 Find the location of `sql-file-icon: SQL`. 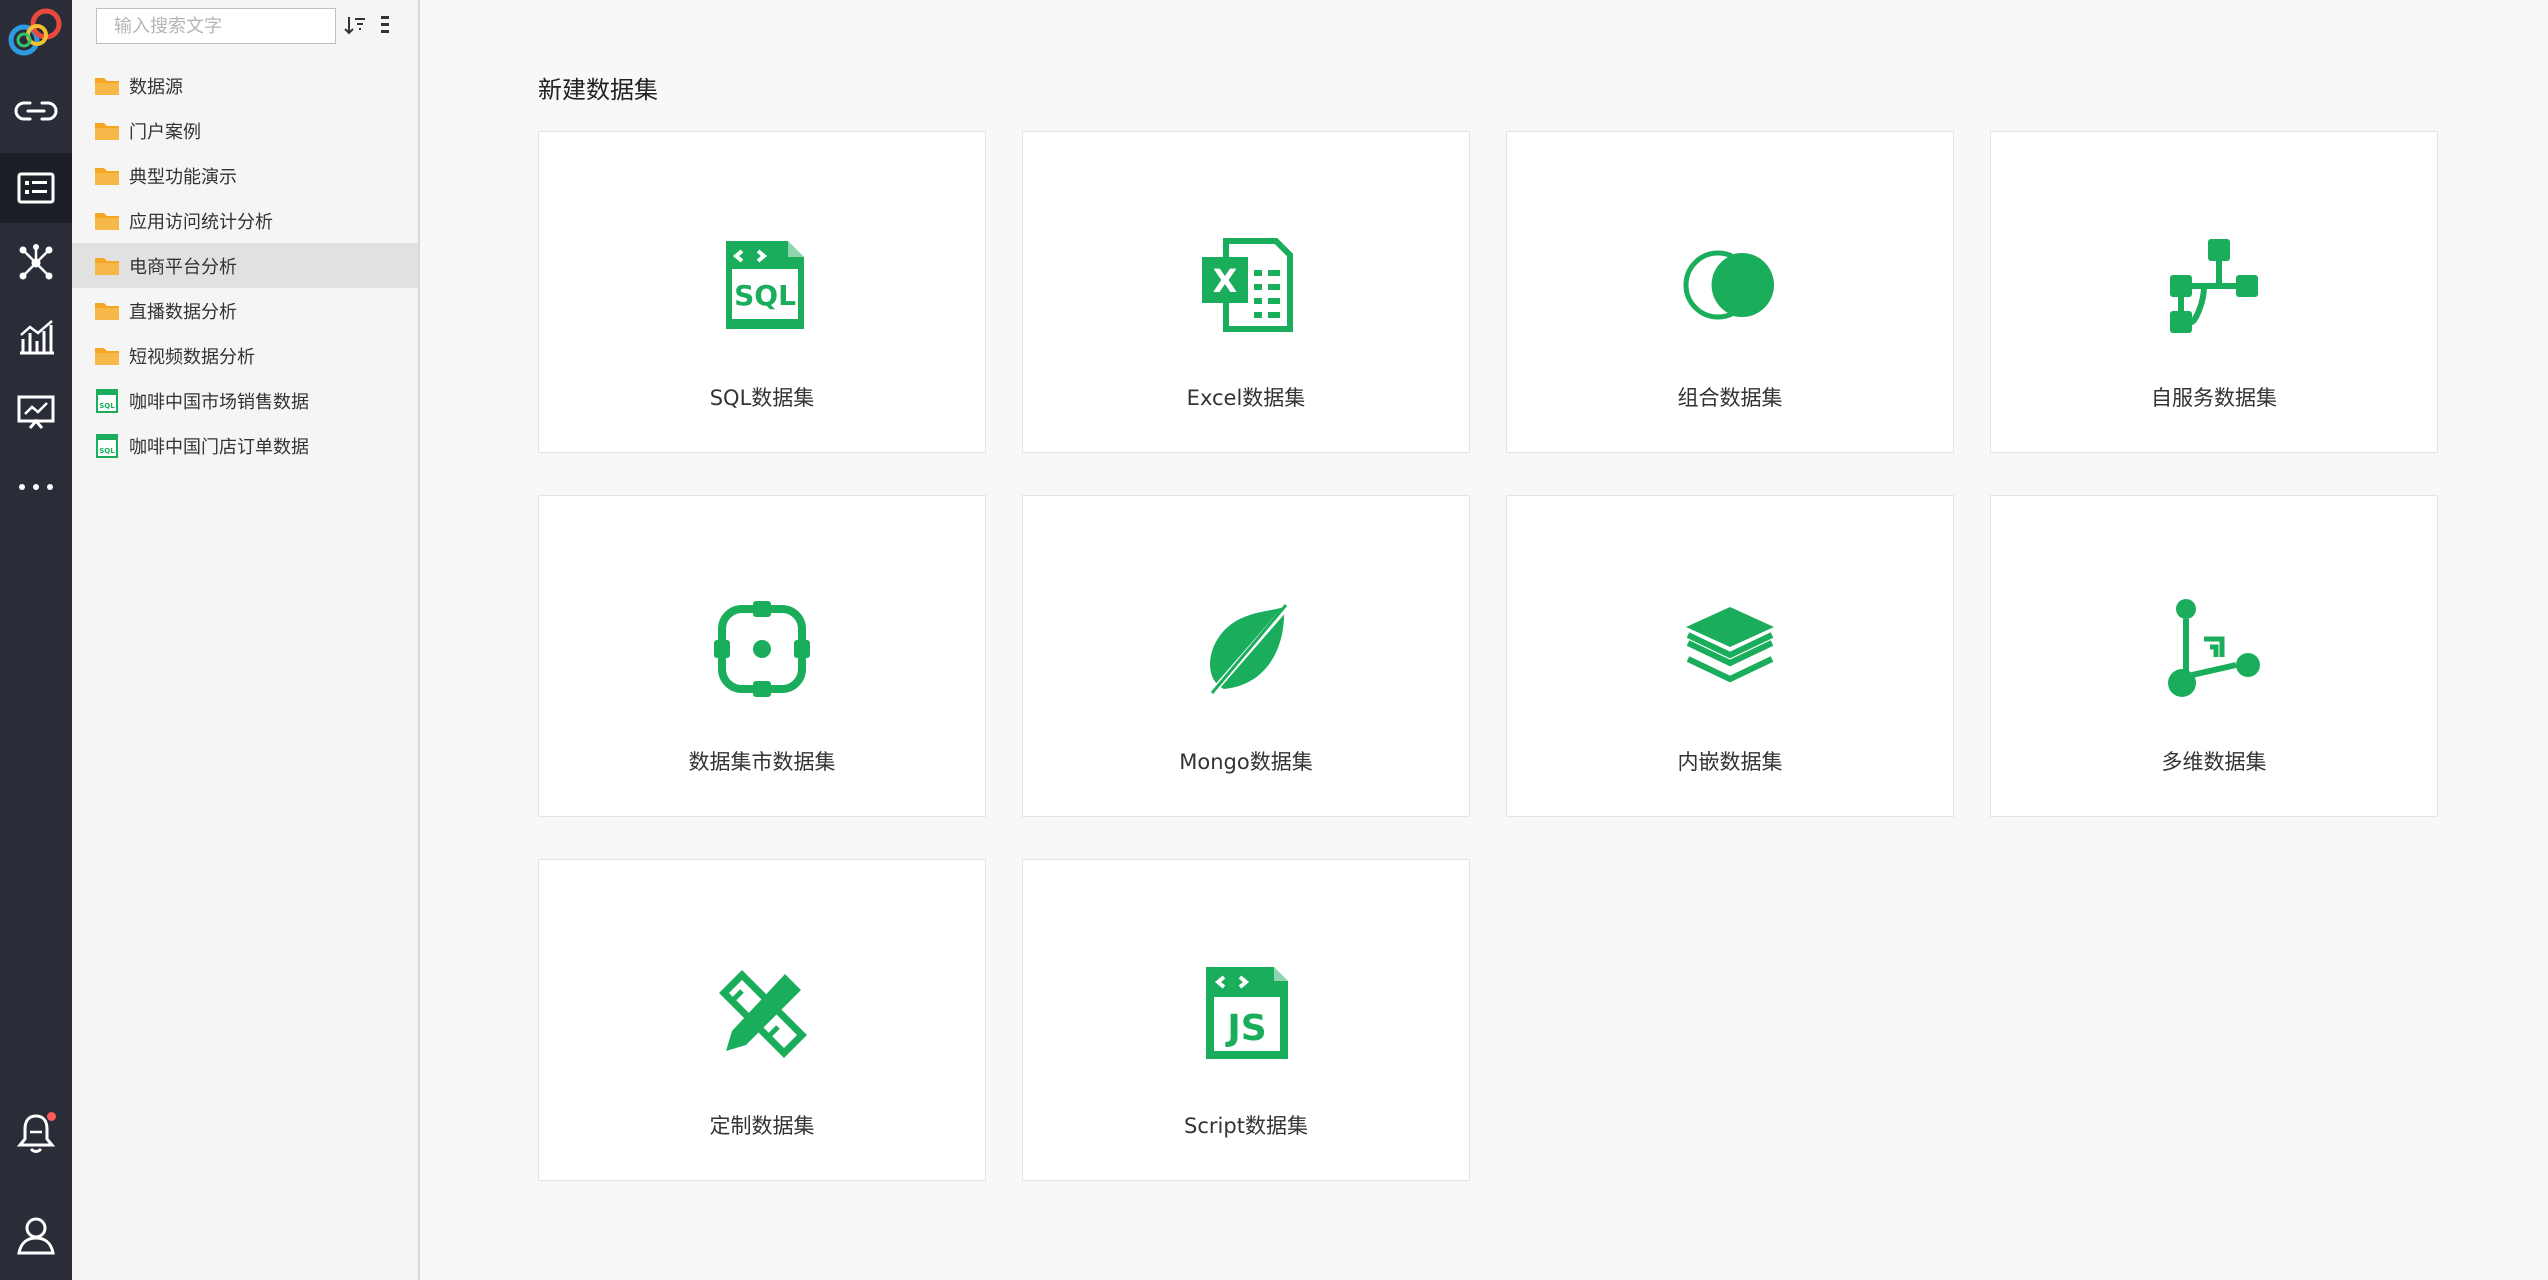

sql-file-icon: SQL is located at coordinates (765, 285).